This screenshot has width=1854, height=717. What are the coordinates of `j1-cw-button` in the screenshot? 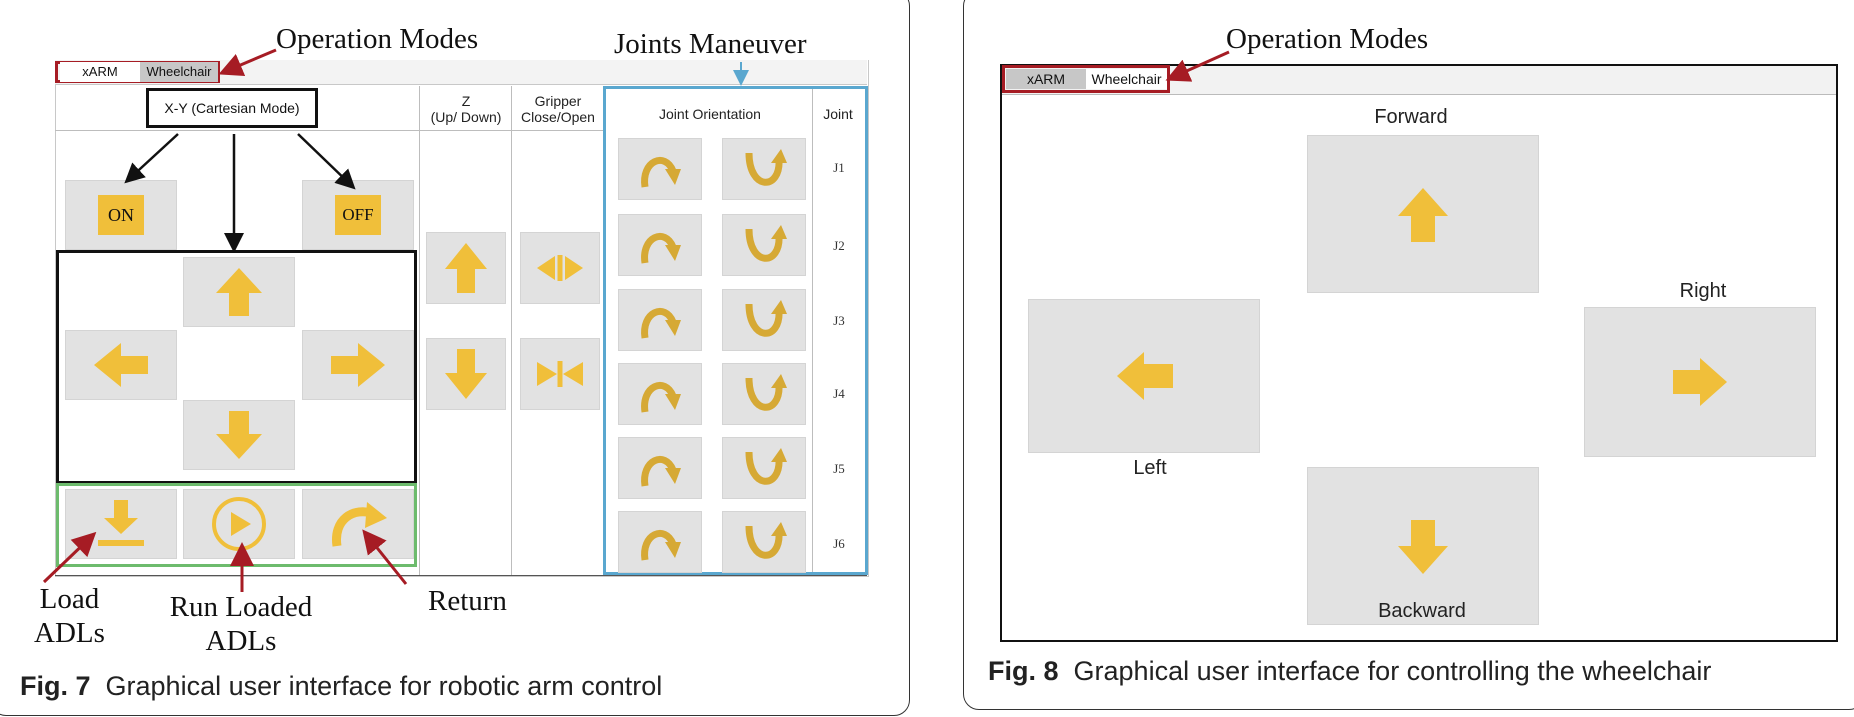 It's located at (764, 169).